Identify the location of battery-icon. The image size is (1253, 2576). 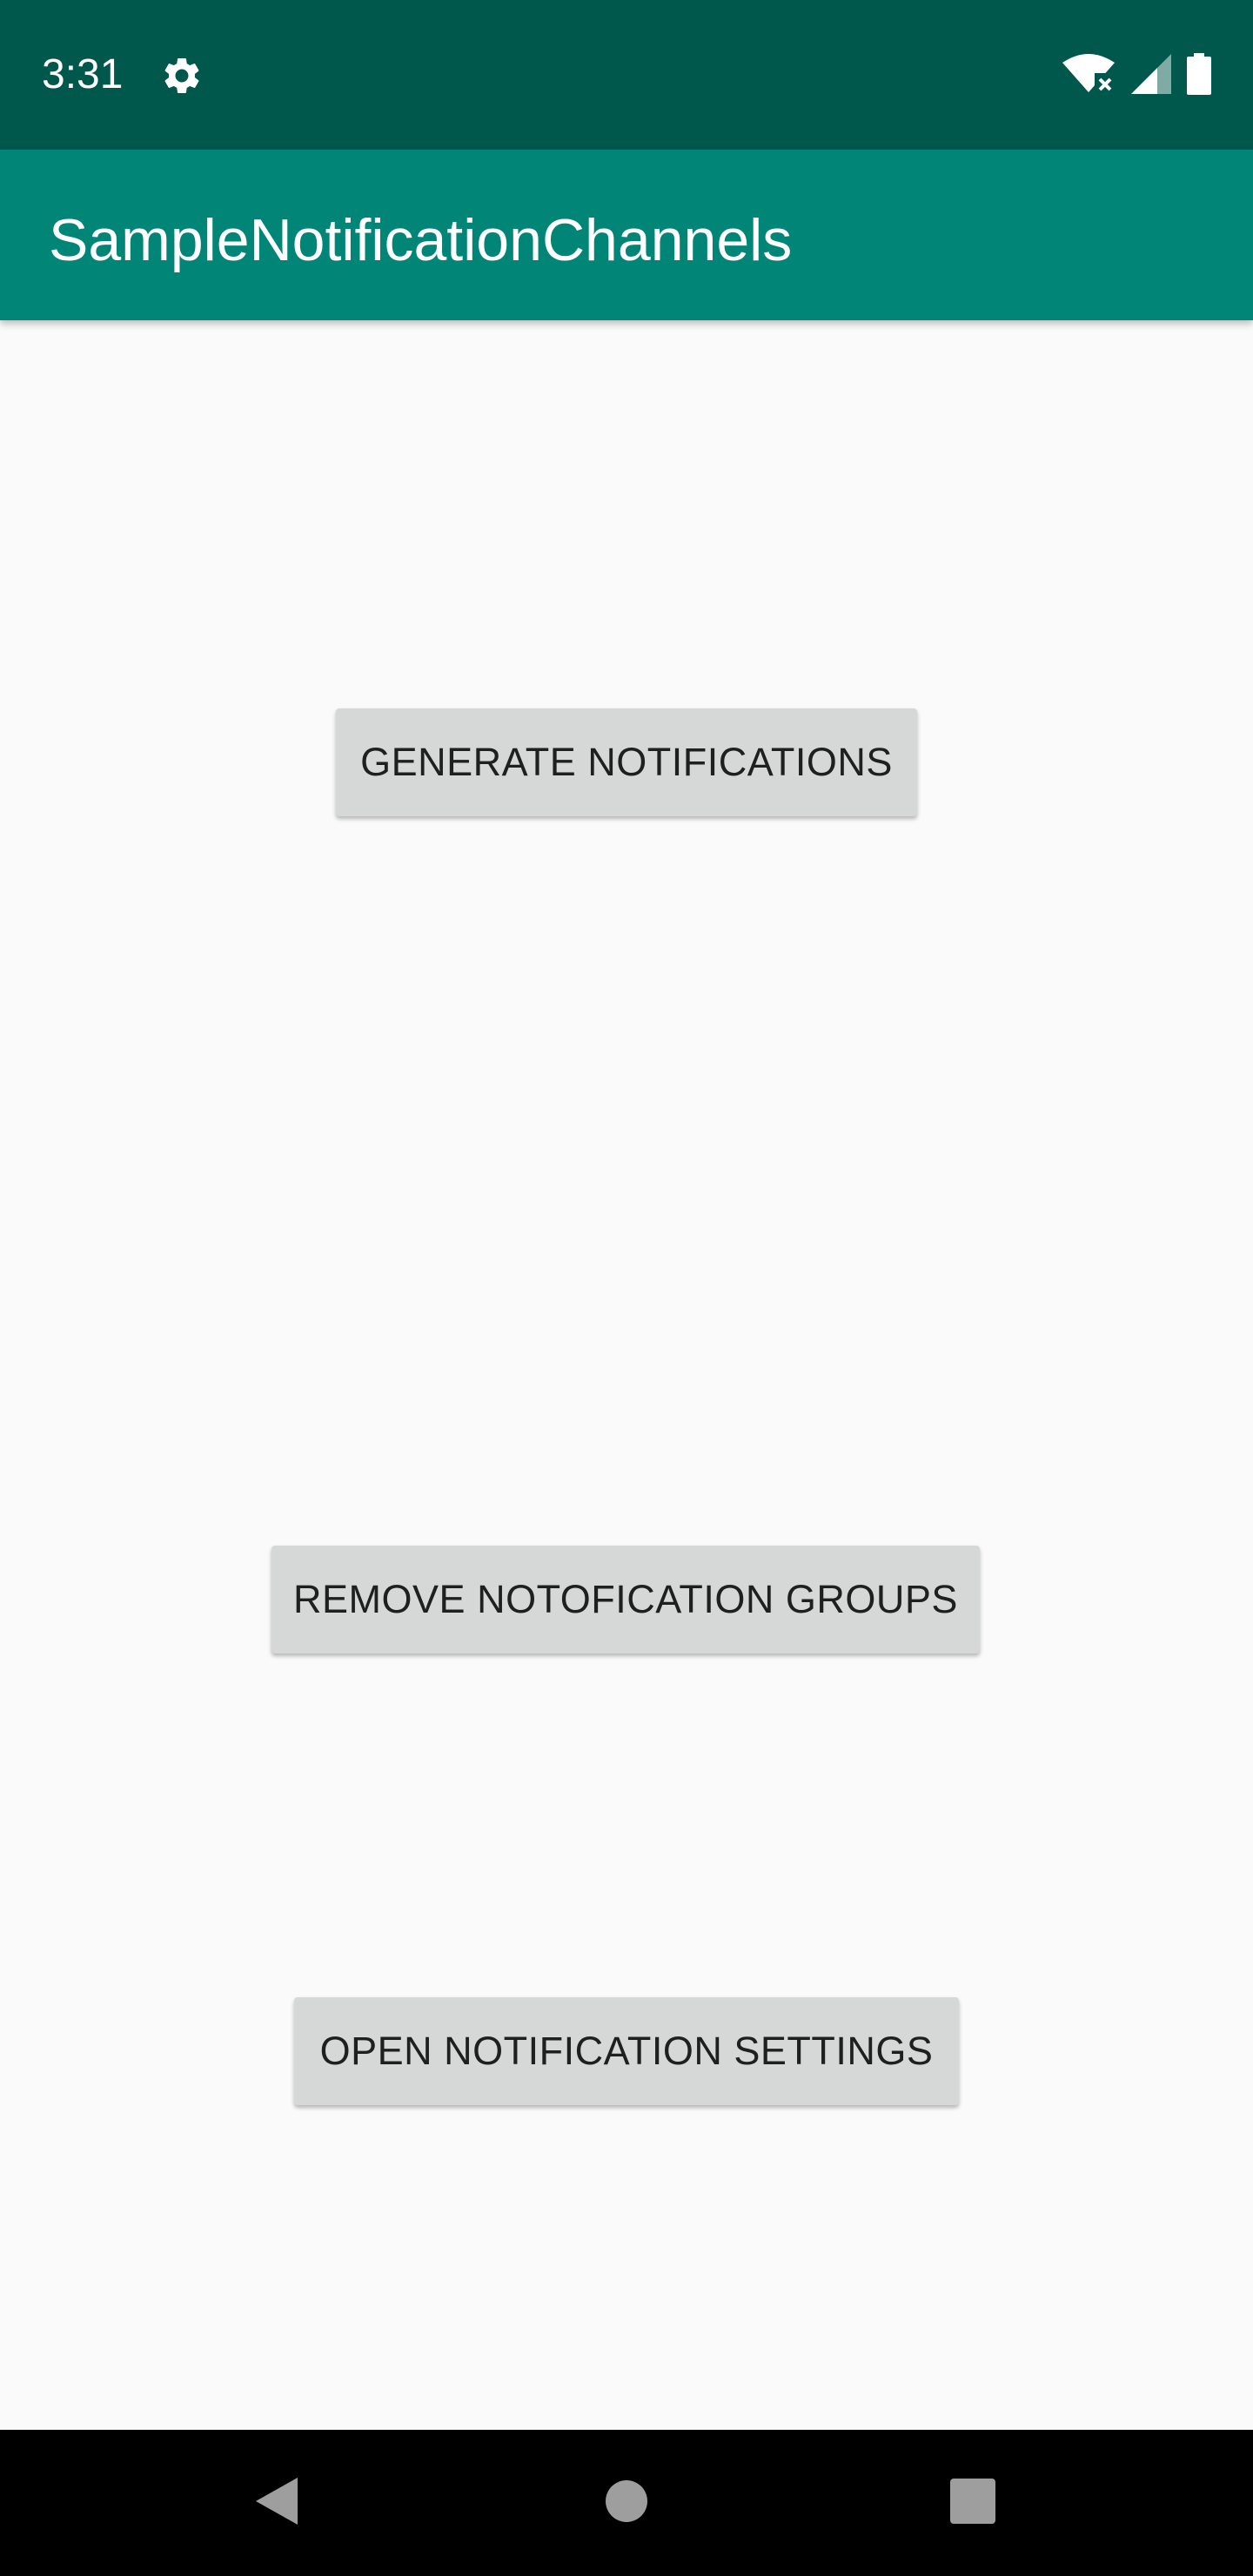
(1199, 75).